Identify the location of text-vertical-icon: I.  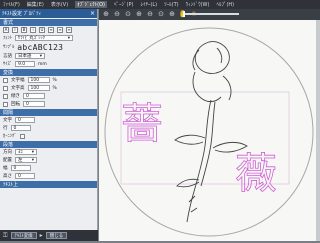
(15, 30).